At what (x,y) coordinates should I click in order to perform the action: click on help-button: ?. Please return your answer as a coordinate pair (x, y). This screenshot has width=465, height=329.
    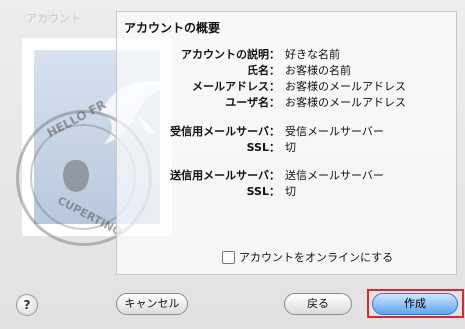
    Looking at the image, I should click on (27, 305).